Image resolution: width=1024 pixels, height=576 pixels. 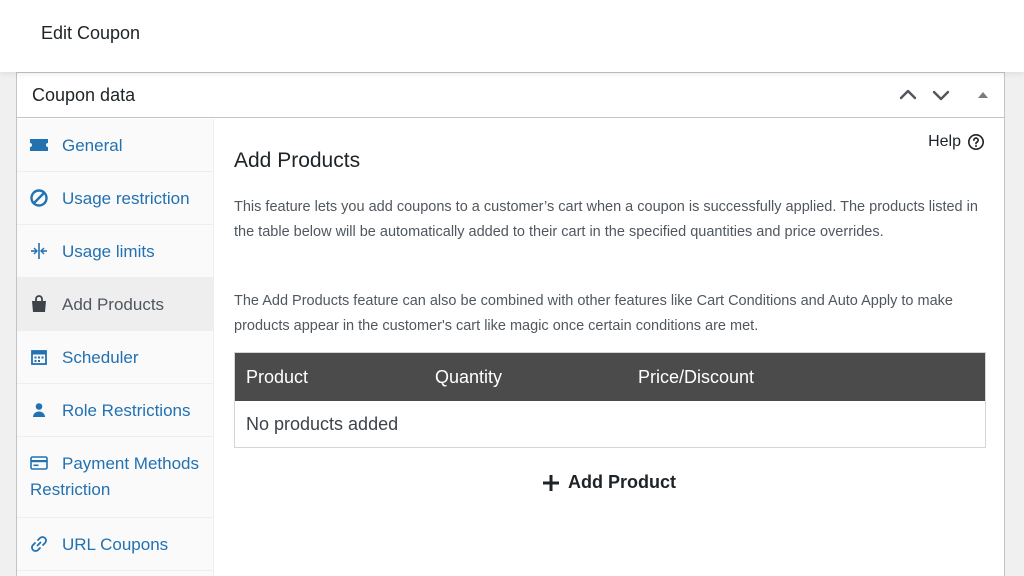 I want to click on add-product-button: Add Product, so click(x=609, y=482).